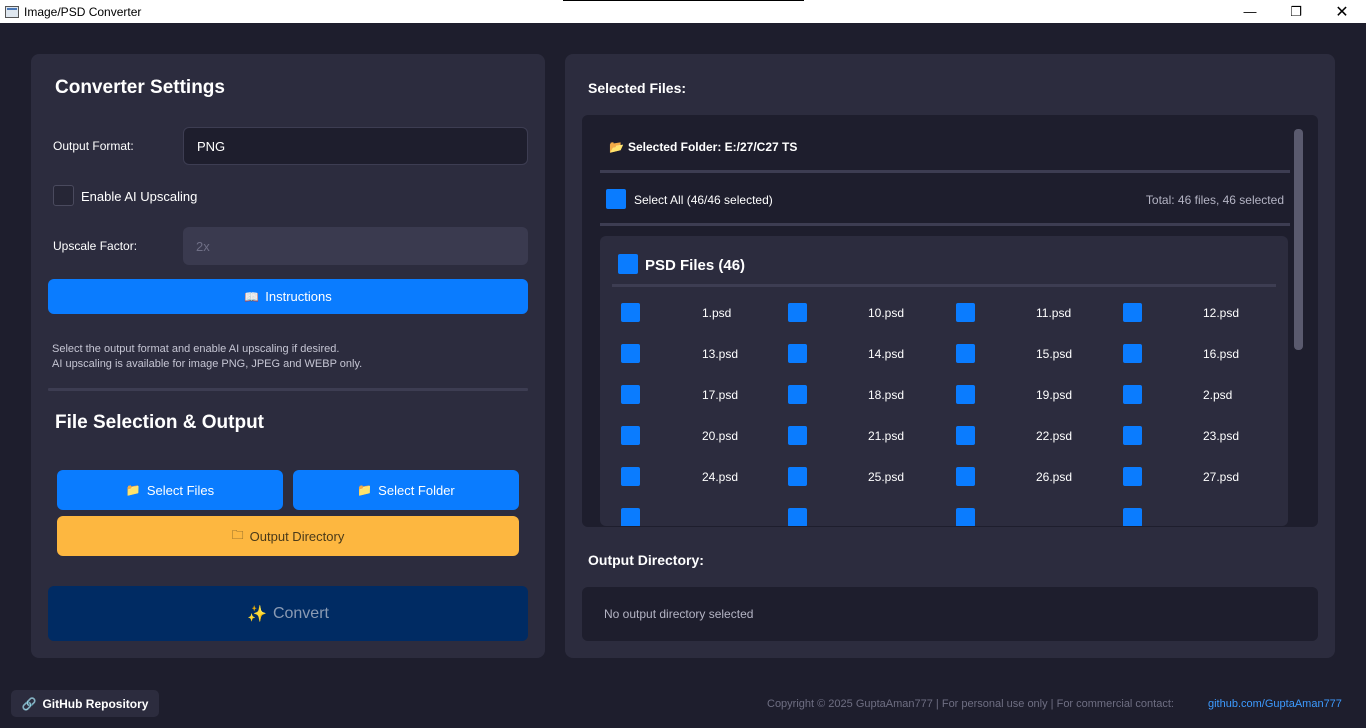  I want to click on ai-upscaling-label: Enable AI Upscaling, so click(139, 196).